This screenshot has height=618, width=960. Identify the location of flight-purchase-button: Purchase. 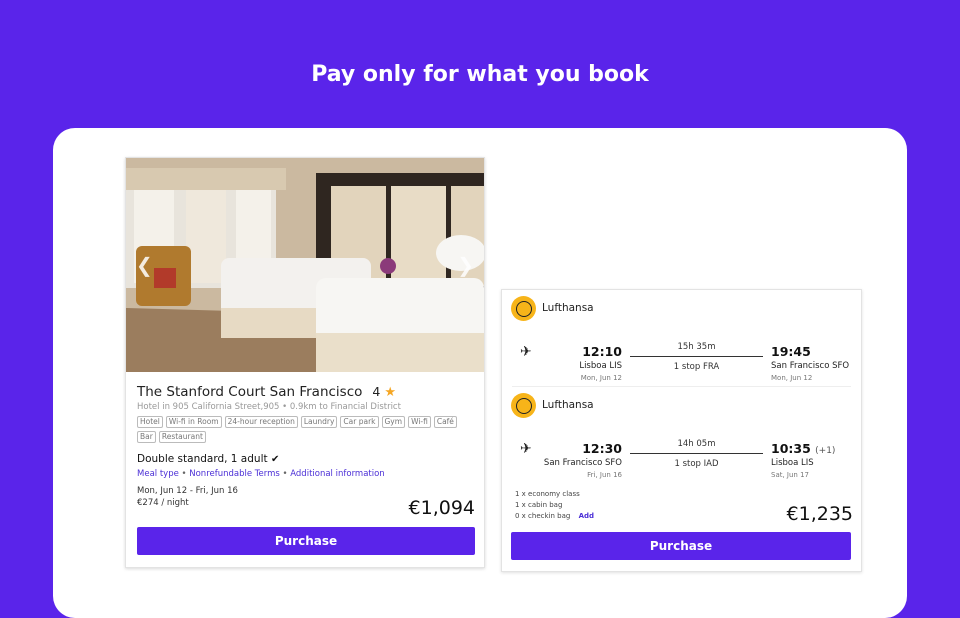
(681, 546).